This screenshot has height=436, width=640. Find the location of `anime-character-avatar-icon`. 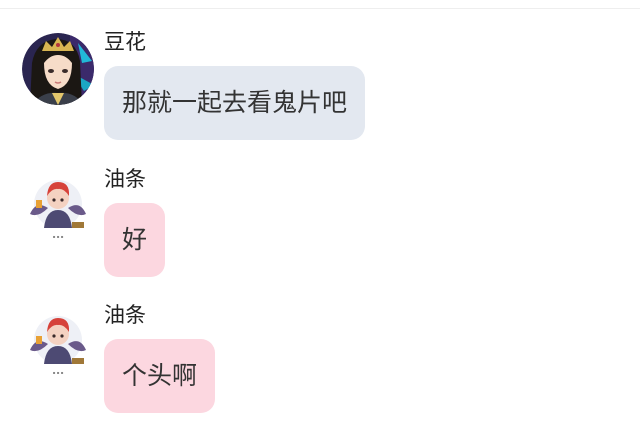

anime-character-avatar-icon is located at coordinates (58, 69).